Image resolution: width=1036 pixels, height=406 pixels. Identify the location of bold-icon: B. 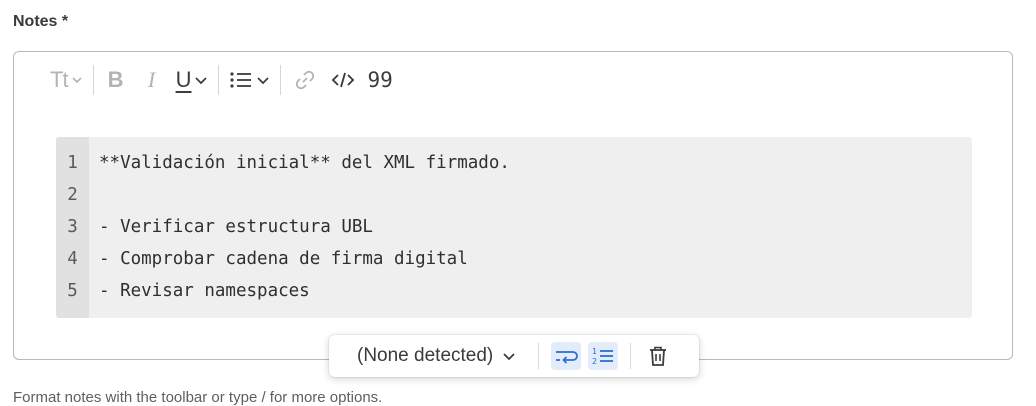
(115, 79).